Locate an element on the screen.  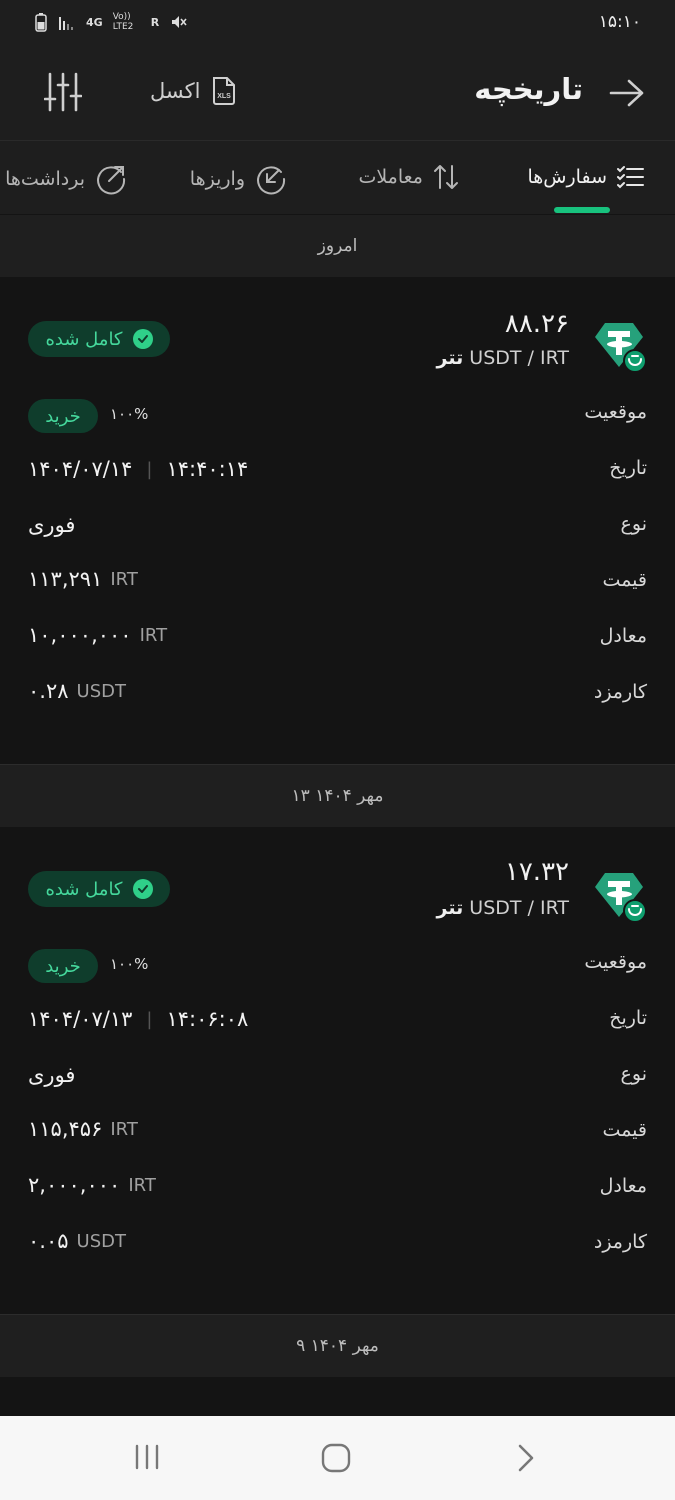
day-label: امروز is located at coordinates (337, 246).